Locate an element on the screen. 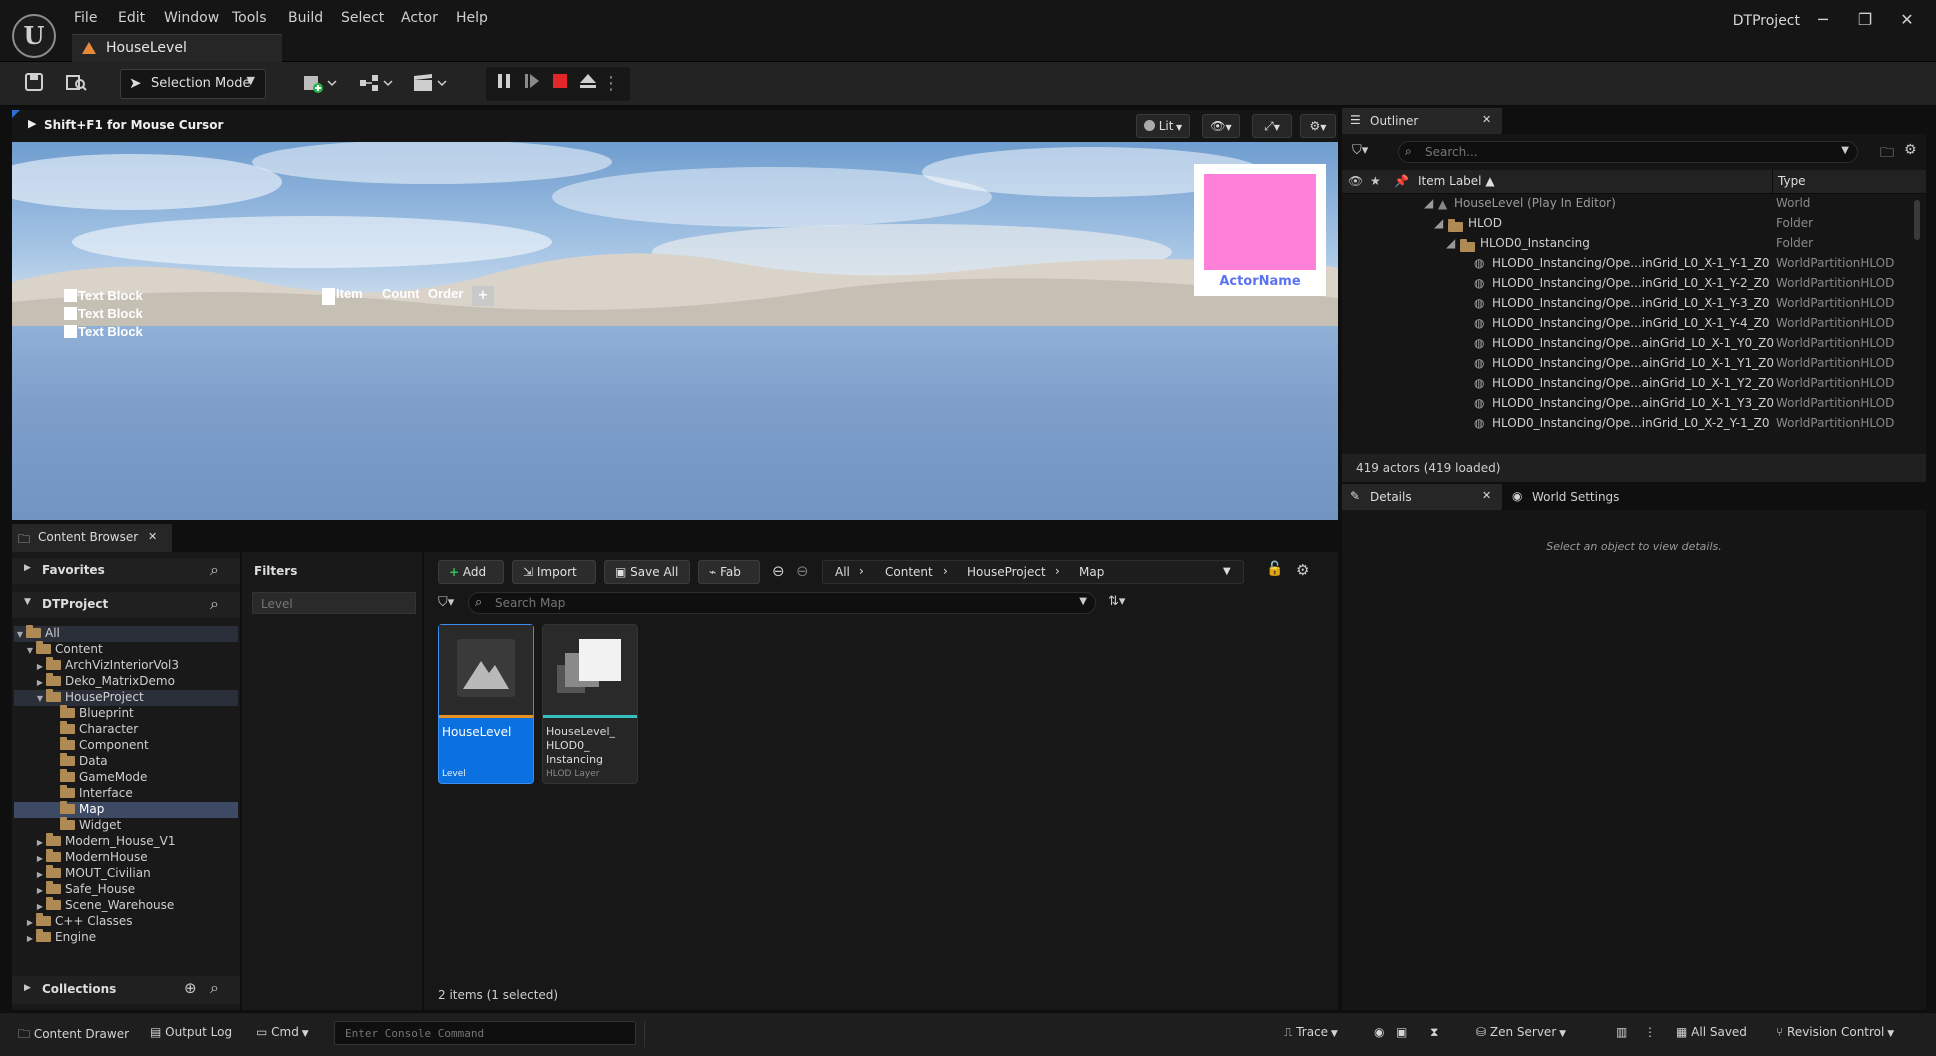 Image resolution: width=1936 pixels, height=1056 pixels. frame-skip-icon is located at coordinates (532, 84).